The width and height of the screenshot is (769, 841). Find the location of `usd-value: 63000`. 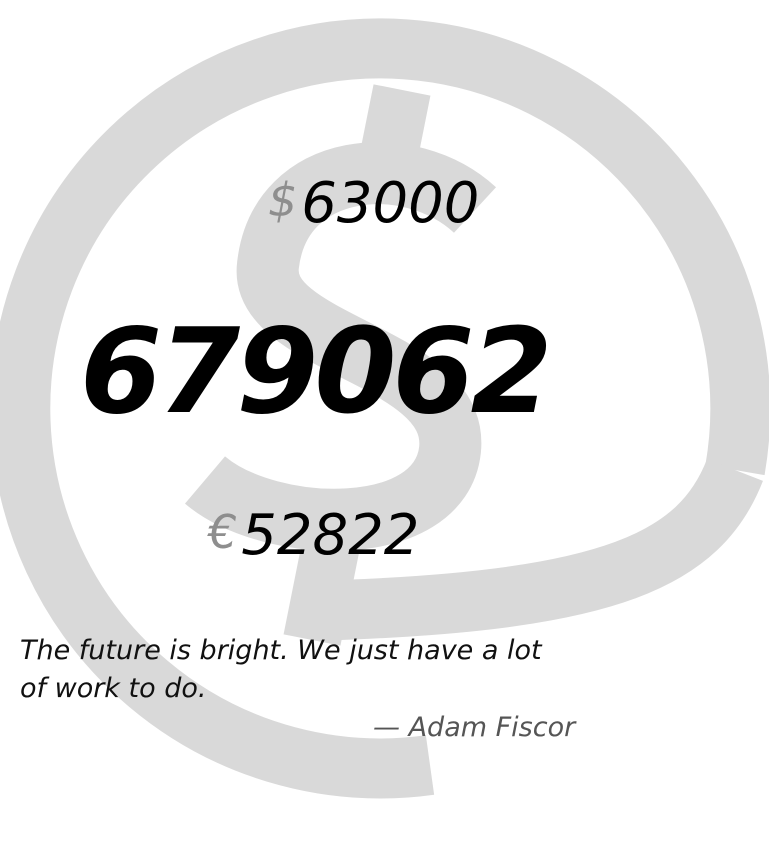

usd-value: 63000 is located at coordinates (390, 203).